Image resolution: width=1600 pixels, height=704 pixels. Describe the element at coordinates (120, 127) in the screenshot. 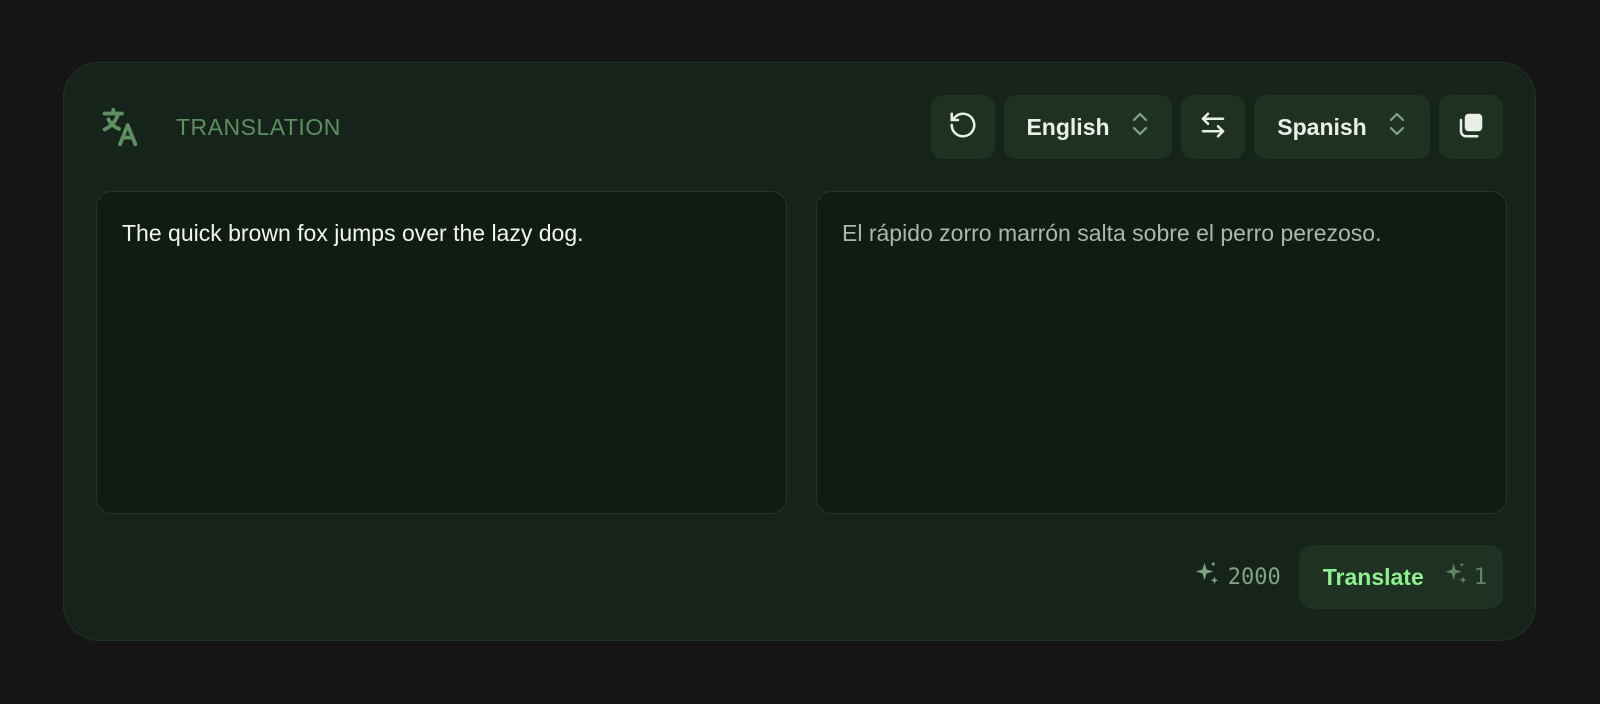

I see `translate-icon` at that location.